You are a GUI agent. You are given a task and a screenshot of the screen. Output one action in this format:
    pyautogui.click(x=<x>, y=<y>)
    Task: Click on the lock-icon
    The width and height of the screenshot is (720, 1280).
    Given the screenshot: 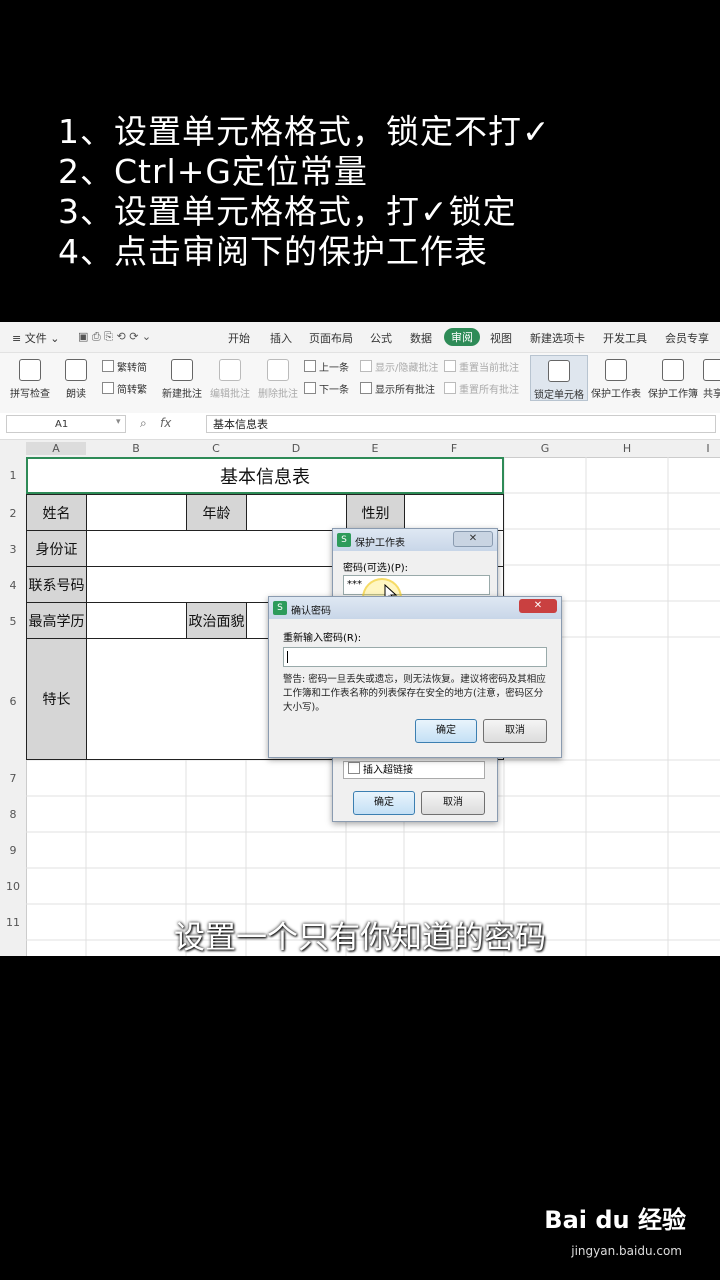 What is the action you would take?
    pyautogui.click(x=559, y=371)
    